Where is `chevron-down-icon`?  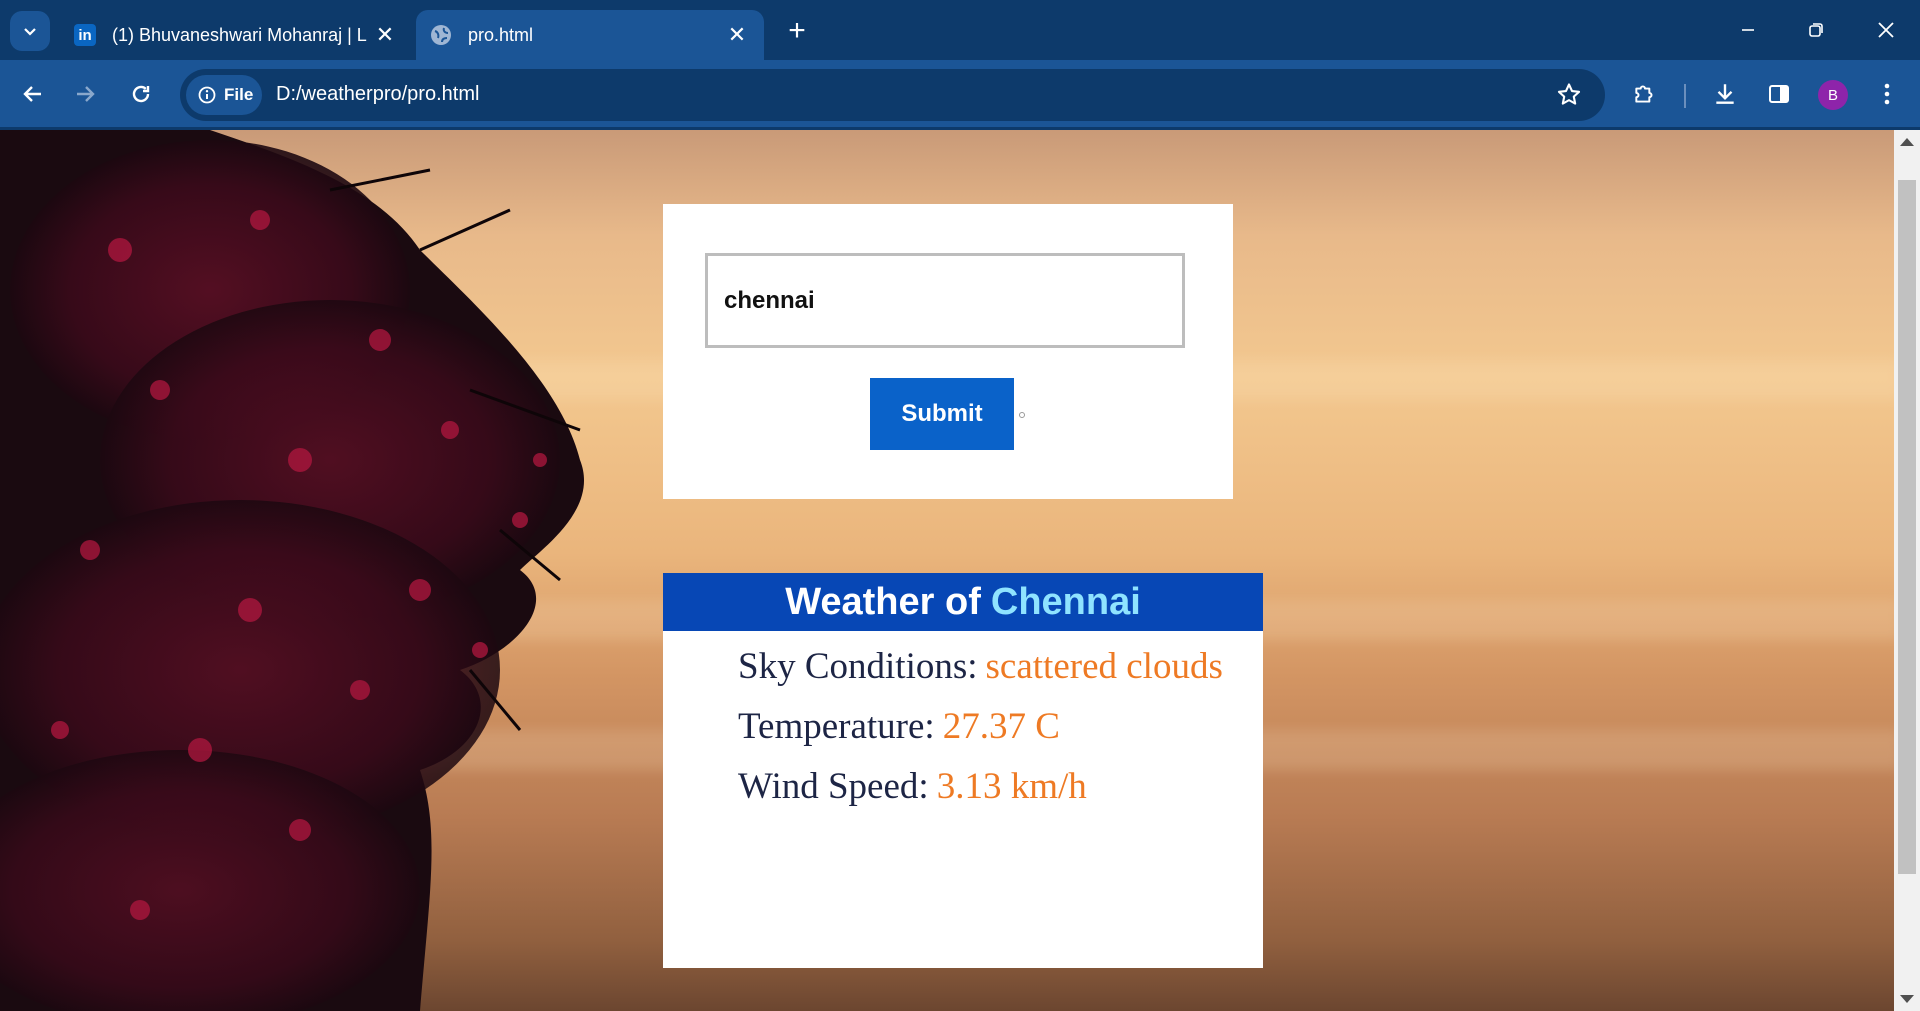 chevron-down-icon is located at coordinates (30, 32).